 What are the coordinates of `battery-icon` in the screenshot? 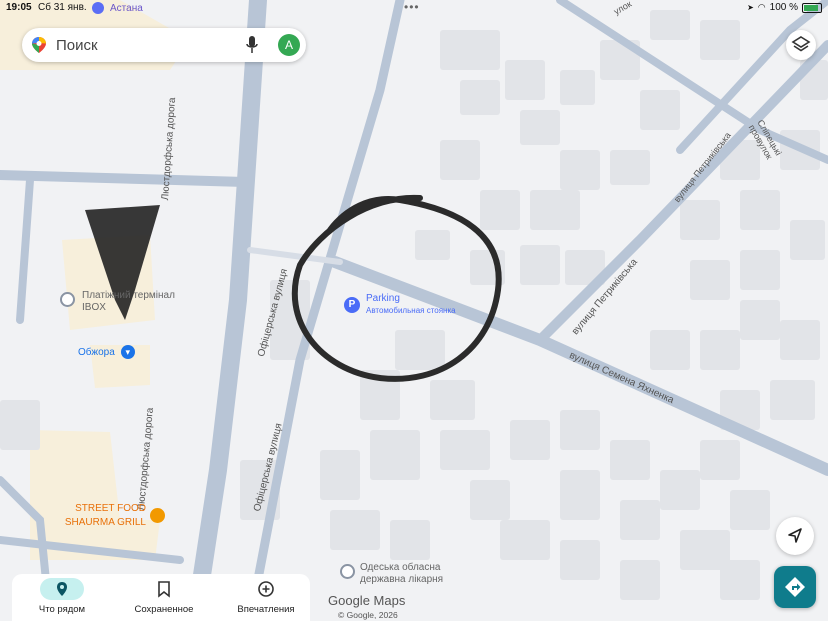 It's located at (812, 7).